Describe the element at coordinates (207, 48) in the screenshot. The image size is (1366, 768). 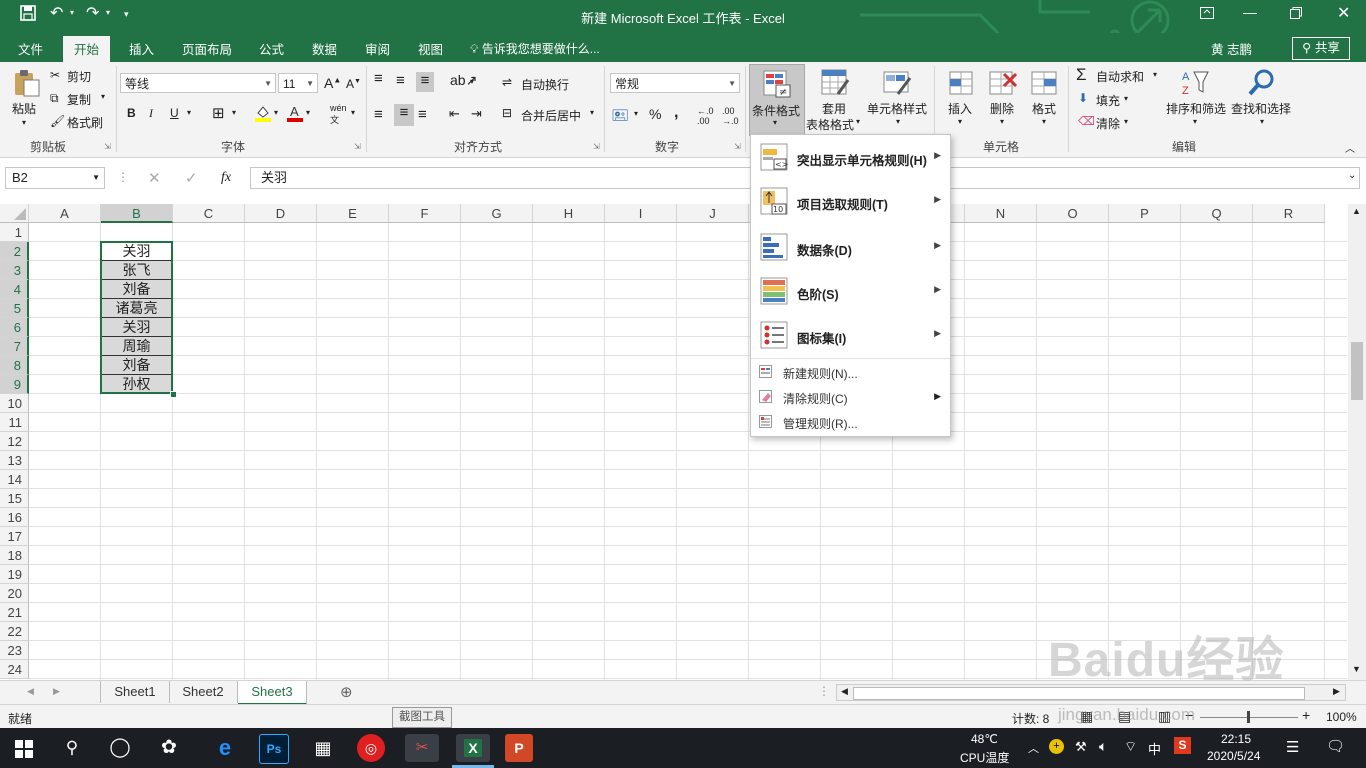
I see `tab-page-layout: 页面布局` at that location.